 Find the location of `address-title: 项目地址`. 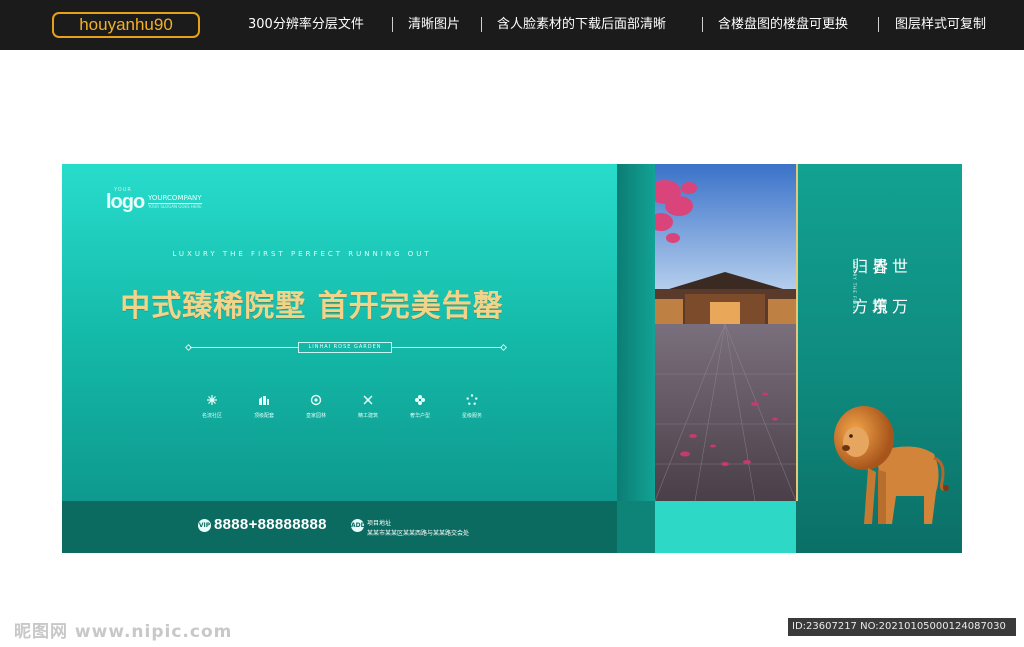

address-title: 项目地址 is located at coordinates (379, 523).